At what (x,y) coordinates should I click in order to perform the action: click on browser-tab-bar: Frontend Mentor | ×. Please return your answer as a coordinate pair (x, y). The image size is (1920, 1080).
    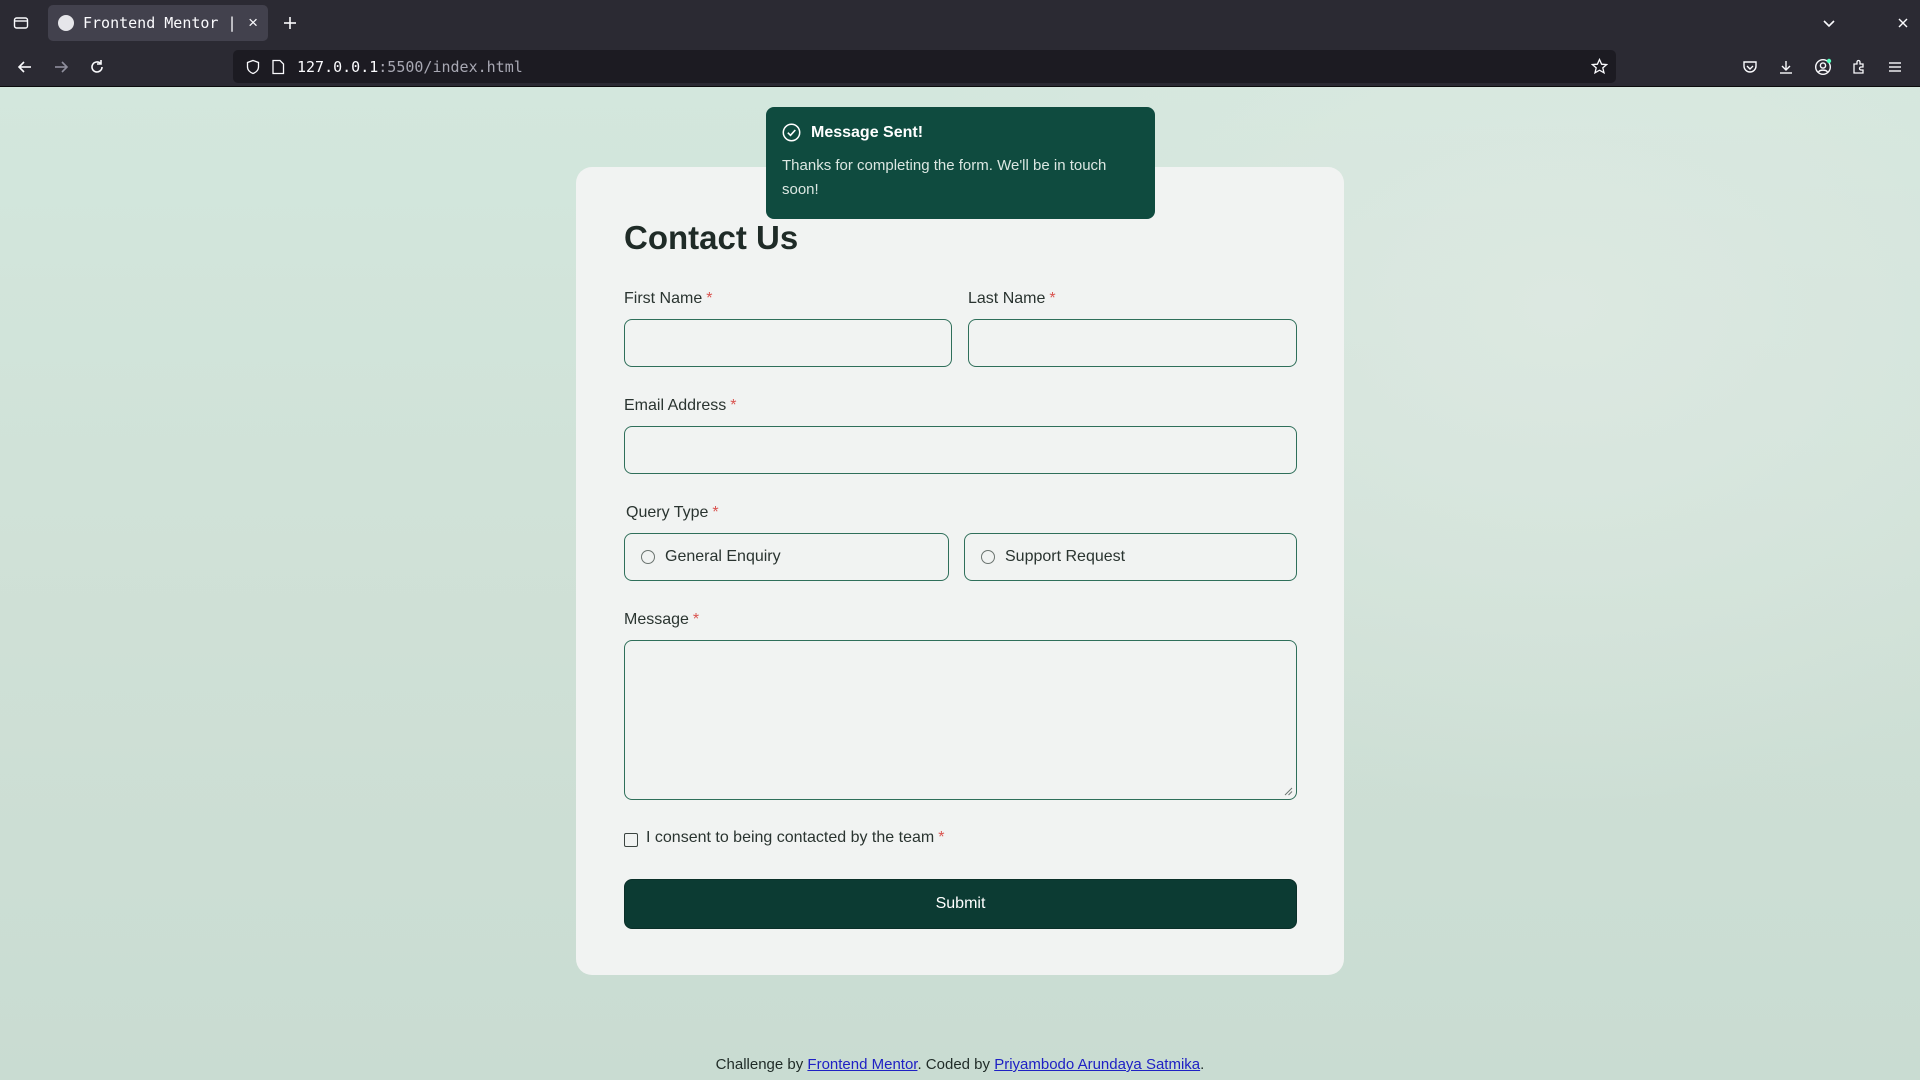
    Looking at the image, I should click on (960, 23).